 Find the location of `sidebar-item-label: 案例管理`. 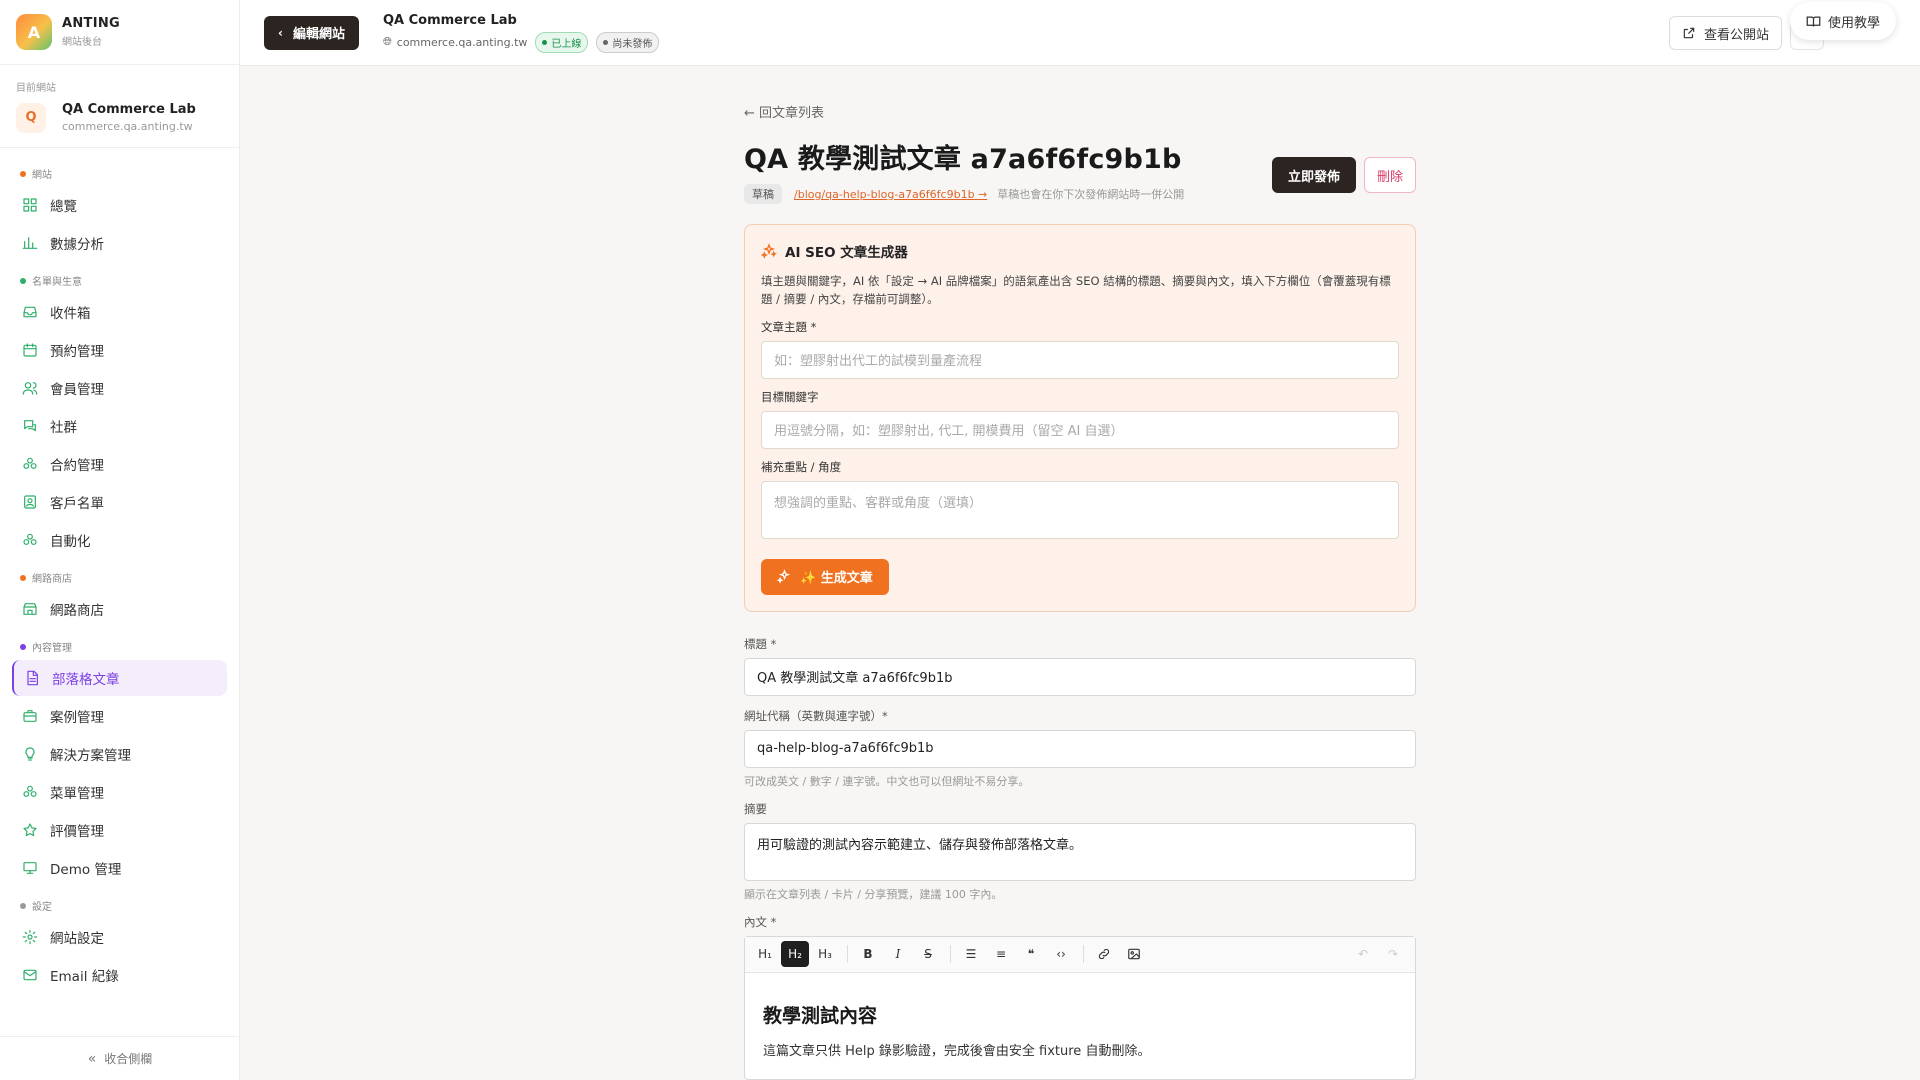

sidebar-item-label: 案例管理 is located at coordinates (77, 718).